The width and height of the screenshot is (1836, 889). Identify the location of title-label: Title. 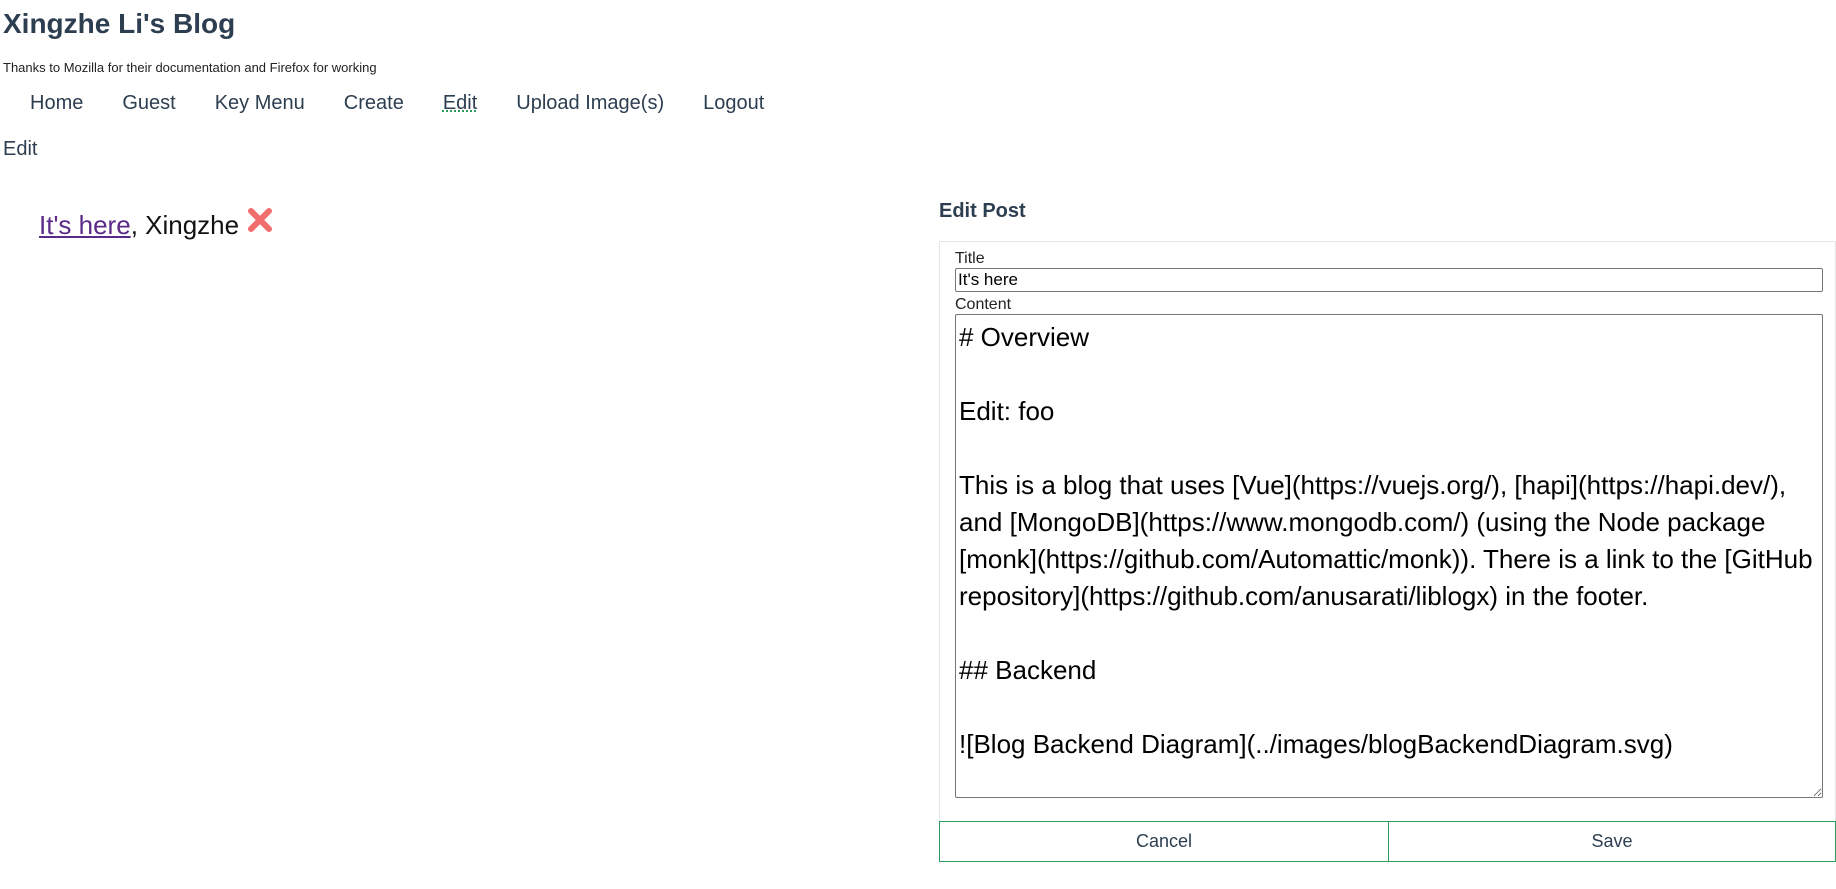
(970, 258).